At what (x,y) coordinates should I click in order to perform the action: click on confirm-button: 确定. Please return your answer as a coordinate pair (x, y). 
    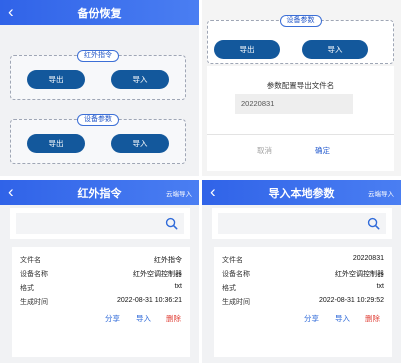
    Looking at the image, I should click on (322, 150).